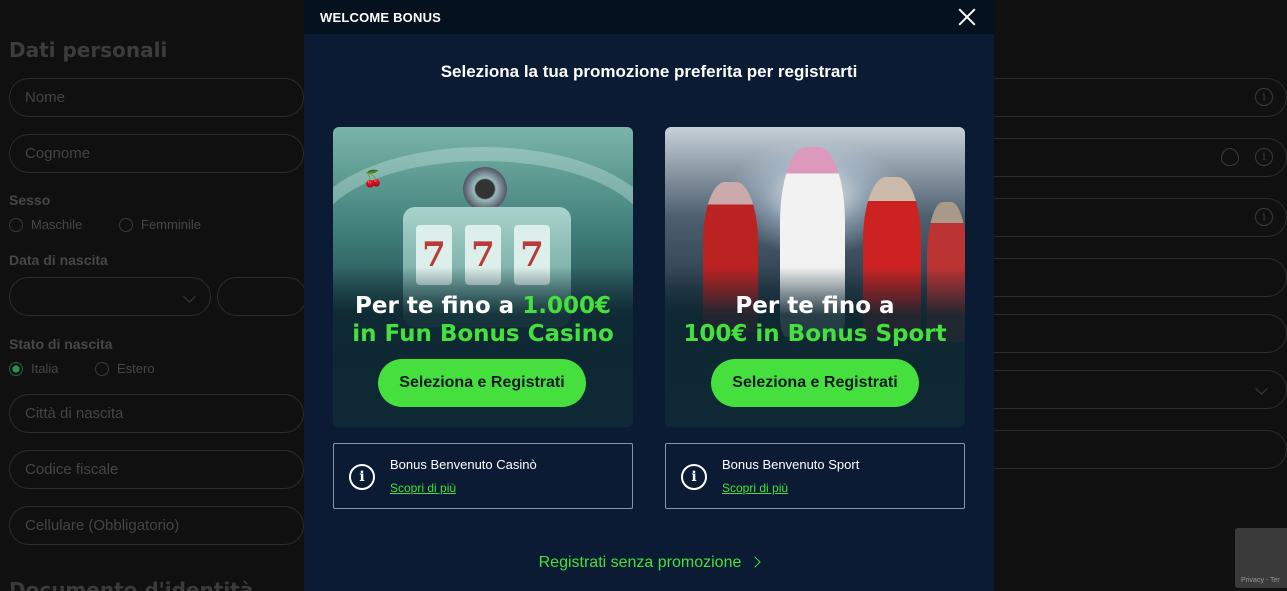 This screenshot has width=1287, height=591. What do you see at coordinates (131, 584) in the screenshot?
I see `next-section-title: Documento d'identità` at bounding box center [131, 584].